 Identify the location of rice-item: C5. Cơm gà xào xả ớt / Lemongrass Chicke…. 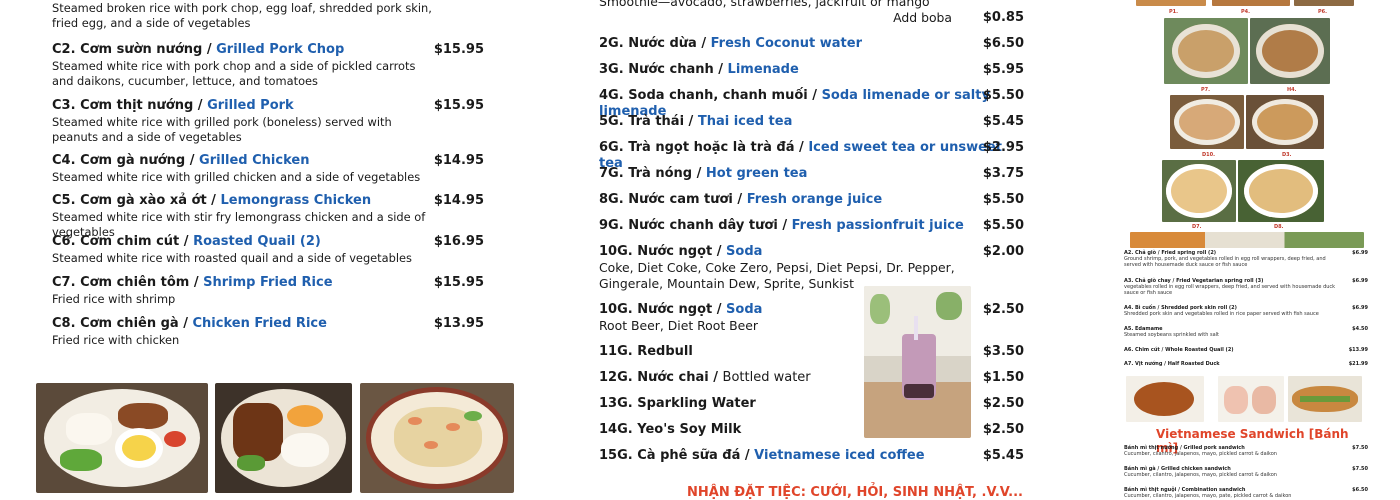
(272, 216).